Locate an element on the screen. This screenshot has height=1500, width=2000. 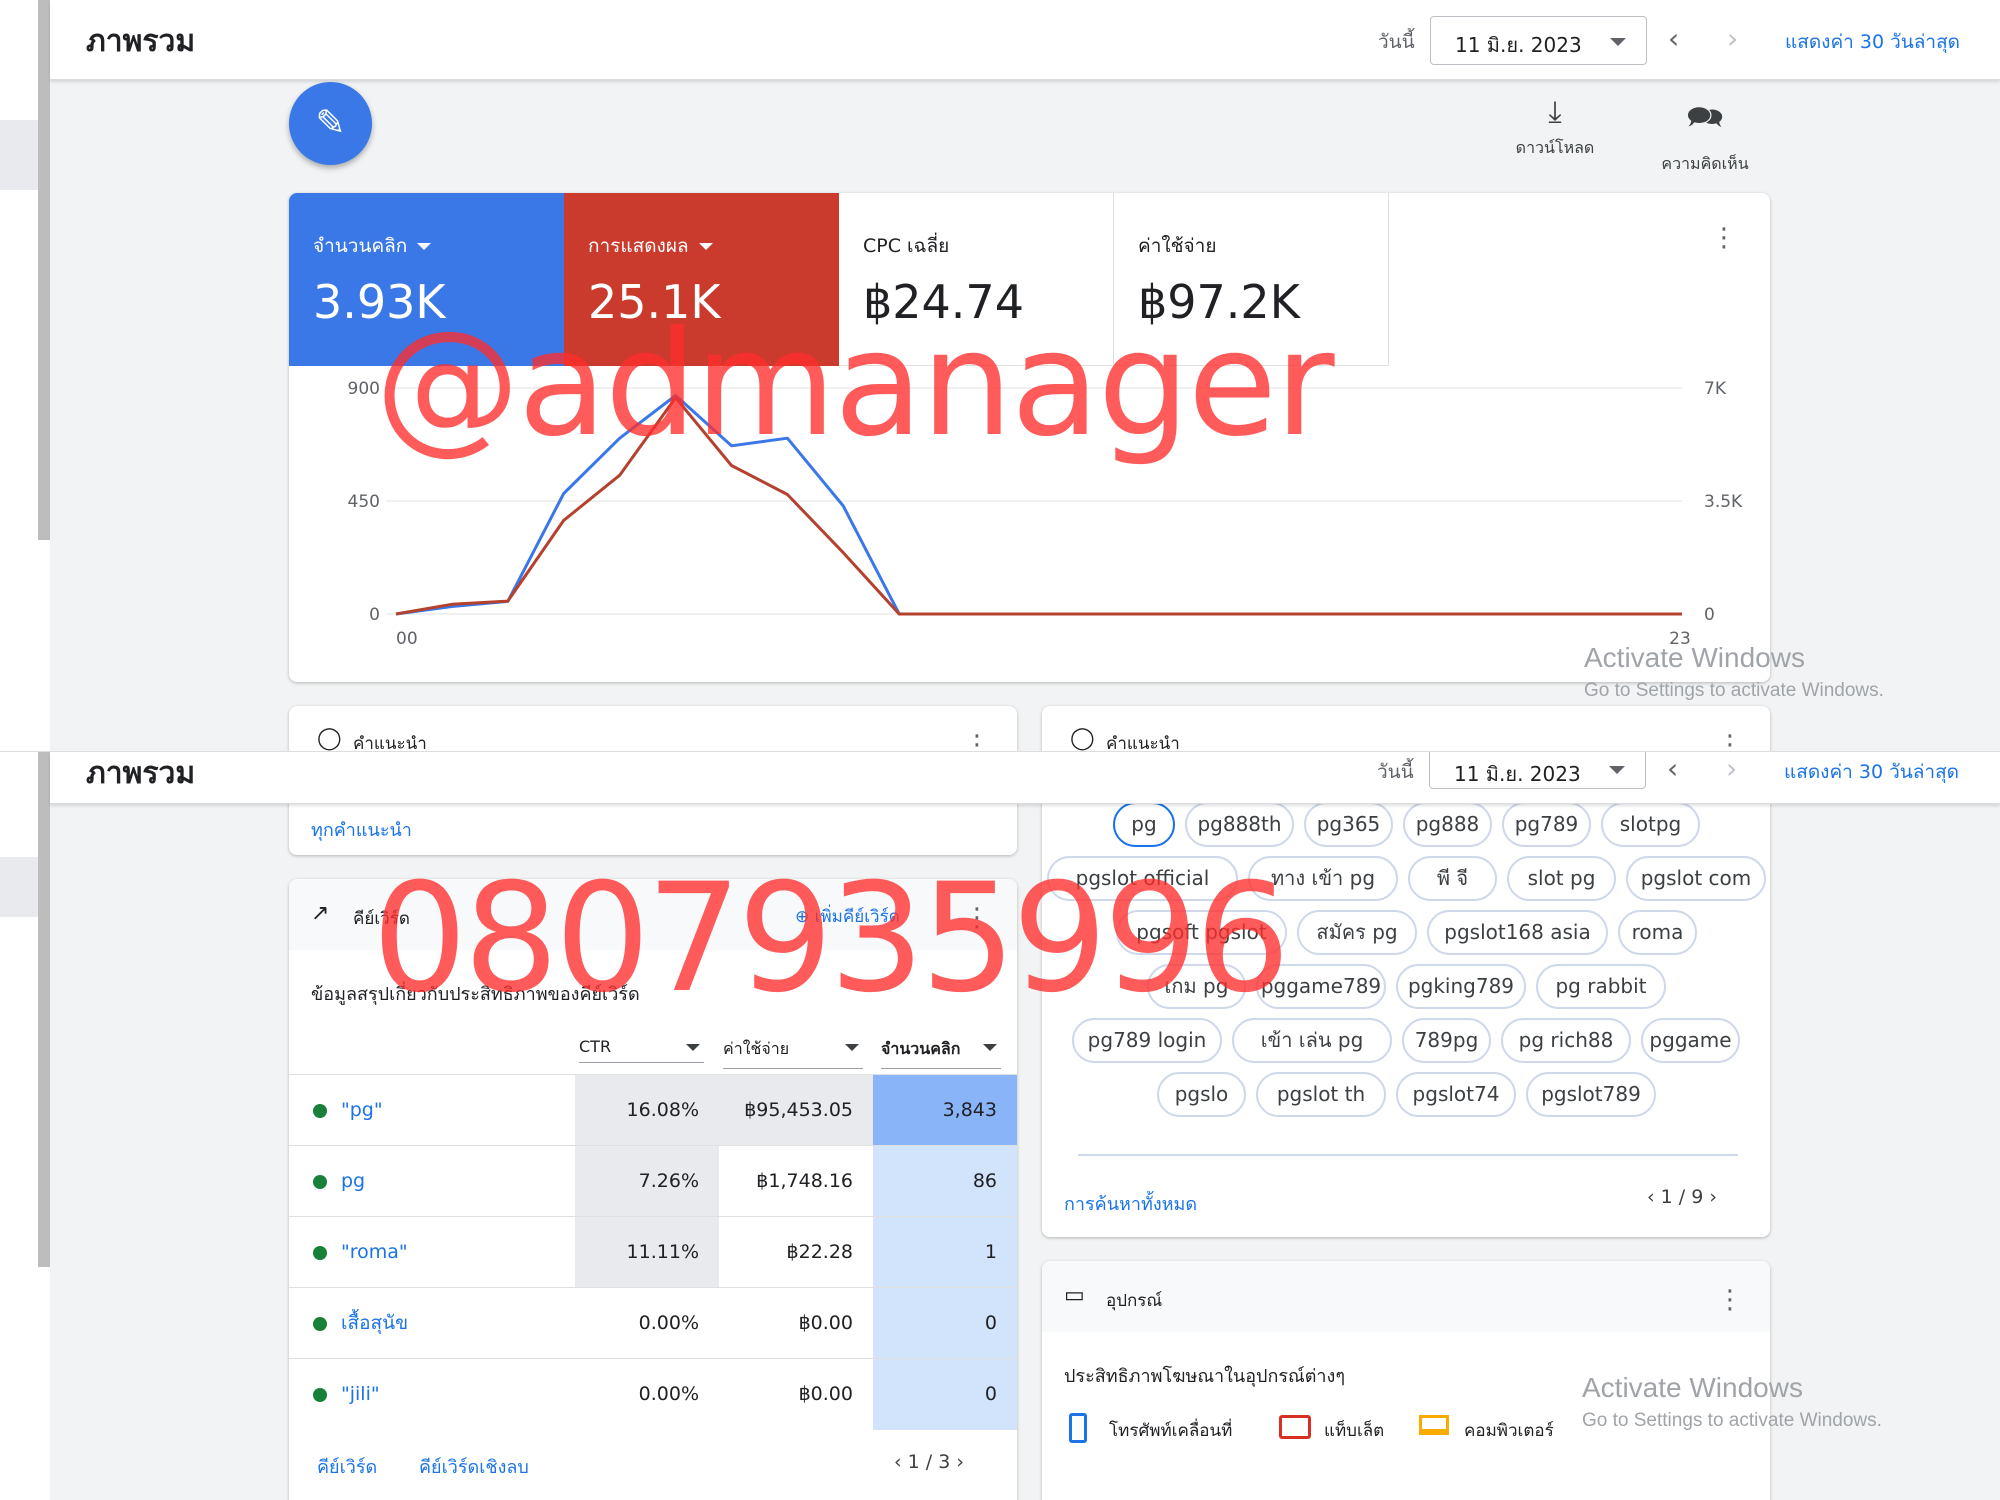
all-searches-link: การค้นหาทั้งหมด is located at coordinates (1130, 1203).